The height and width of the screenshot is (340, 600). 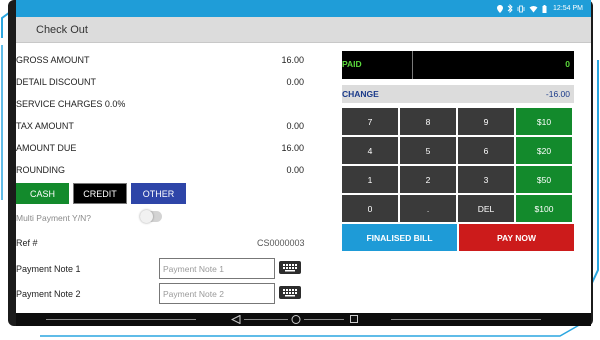 I want to click on detail-discount-label: DETAIL DISCOUNT, so click(x=56, y=82).